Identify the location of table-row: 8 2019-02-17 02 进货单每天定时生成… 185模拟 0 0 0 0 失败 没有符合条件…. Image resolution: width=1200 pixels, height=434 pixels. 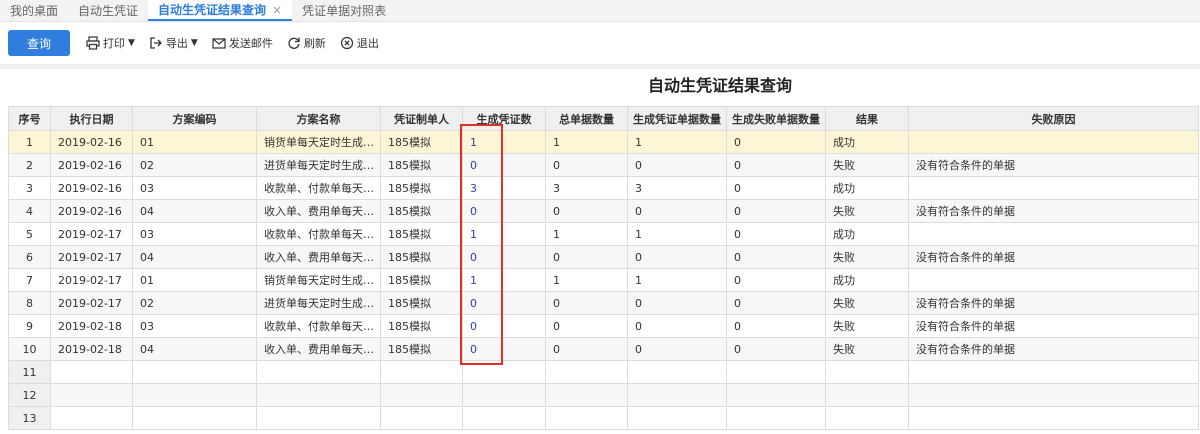
(603, 303).